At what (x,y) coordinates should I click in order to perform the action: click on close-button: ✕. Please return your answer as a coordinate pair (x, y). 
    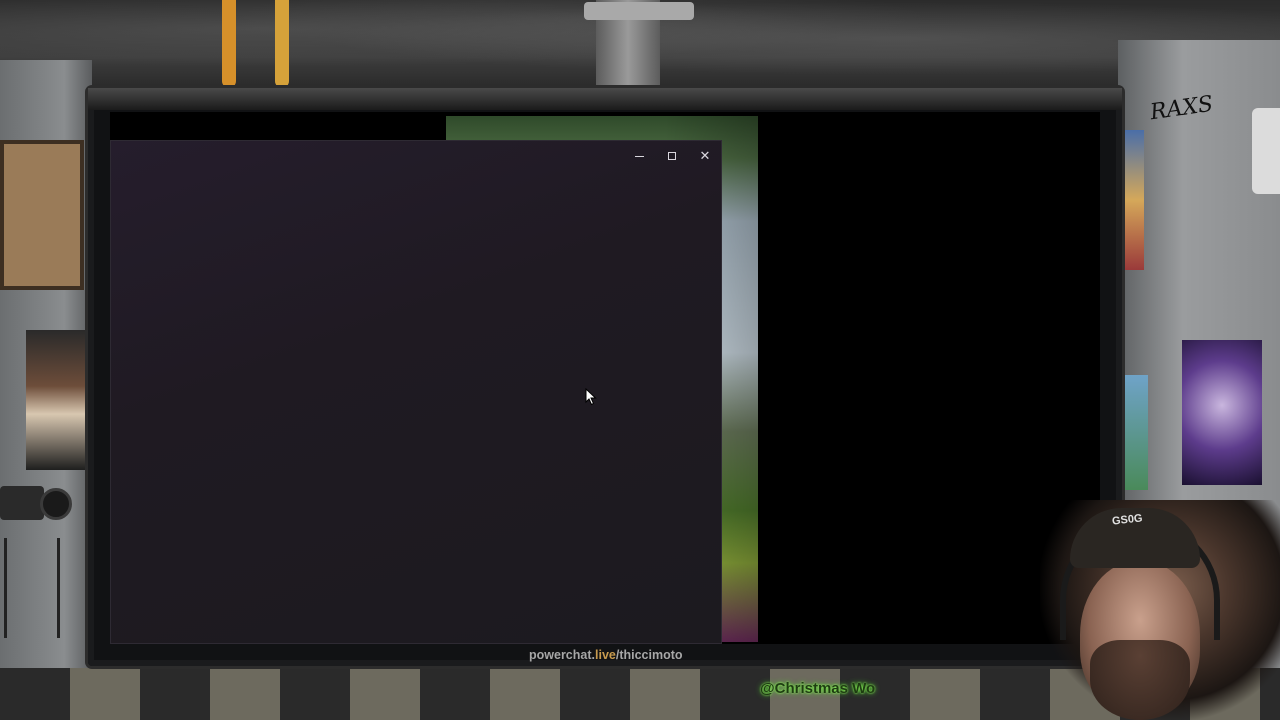
    Looking at the image, I should click on (705, 156).